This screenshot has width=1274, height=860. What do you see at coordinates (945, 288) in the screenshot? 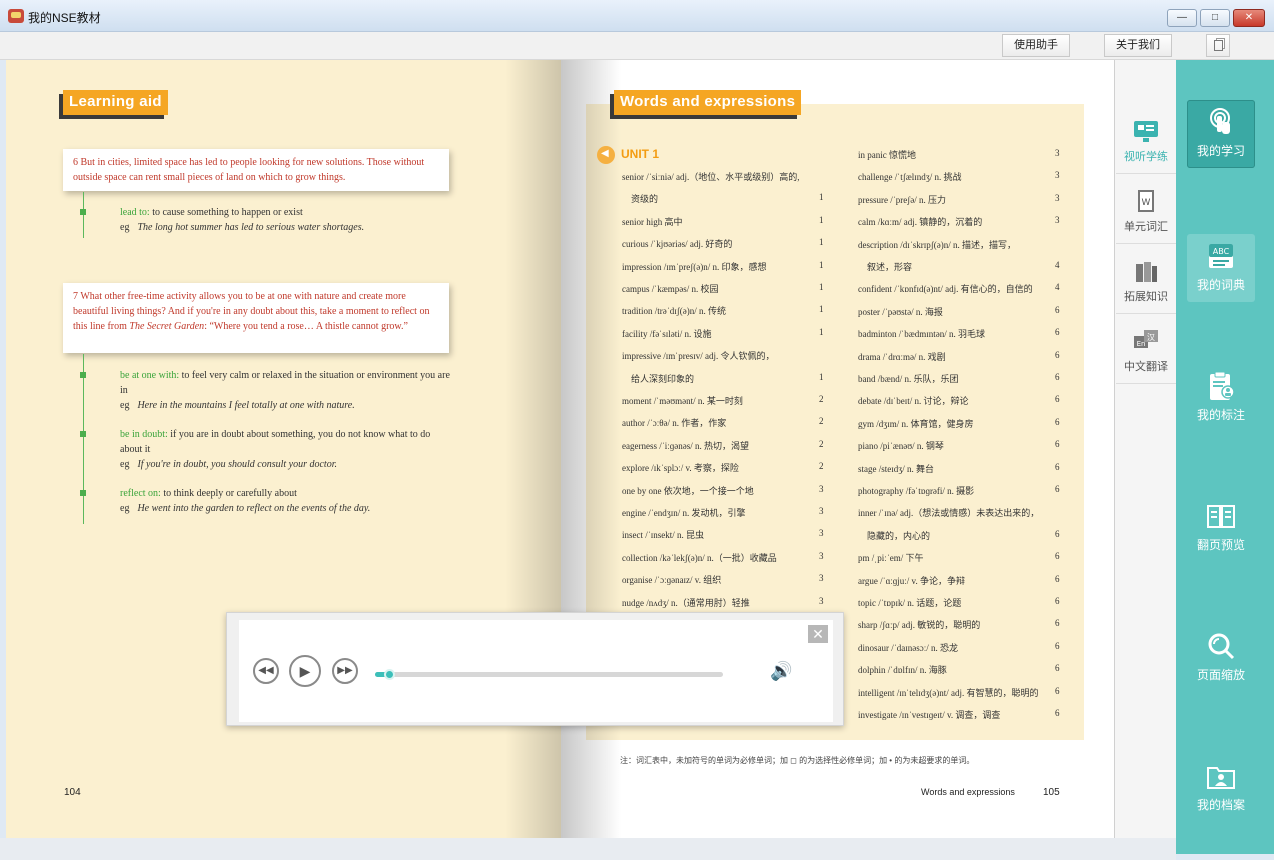
I see `vocab-entry: confident /ˈkɒnfɪd(ə)nt/ adj. 有信心的，自信的` at bounding box center [945, 288].